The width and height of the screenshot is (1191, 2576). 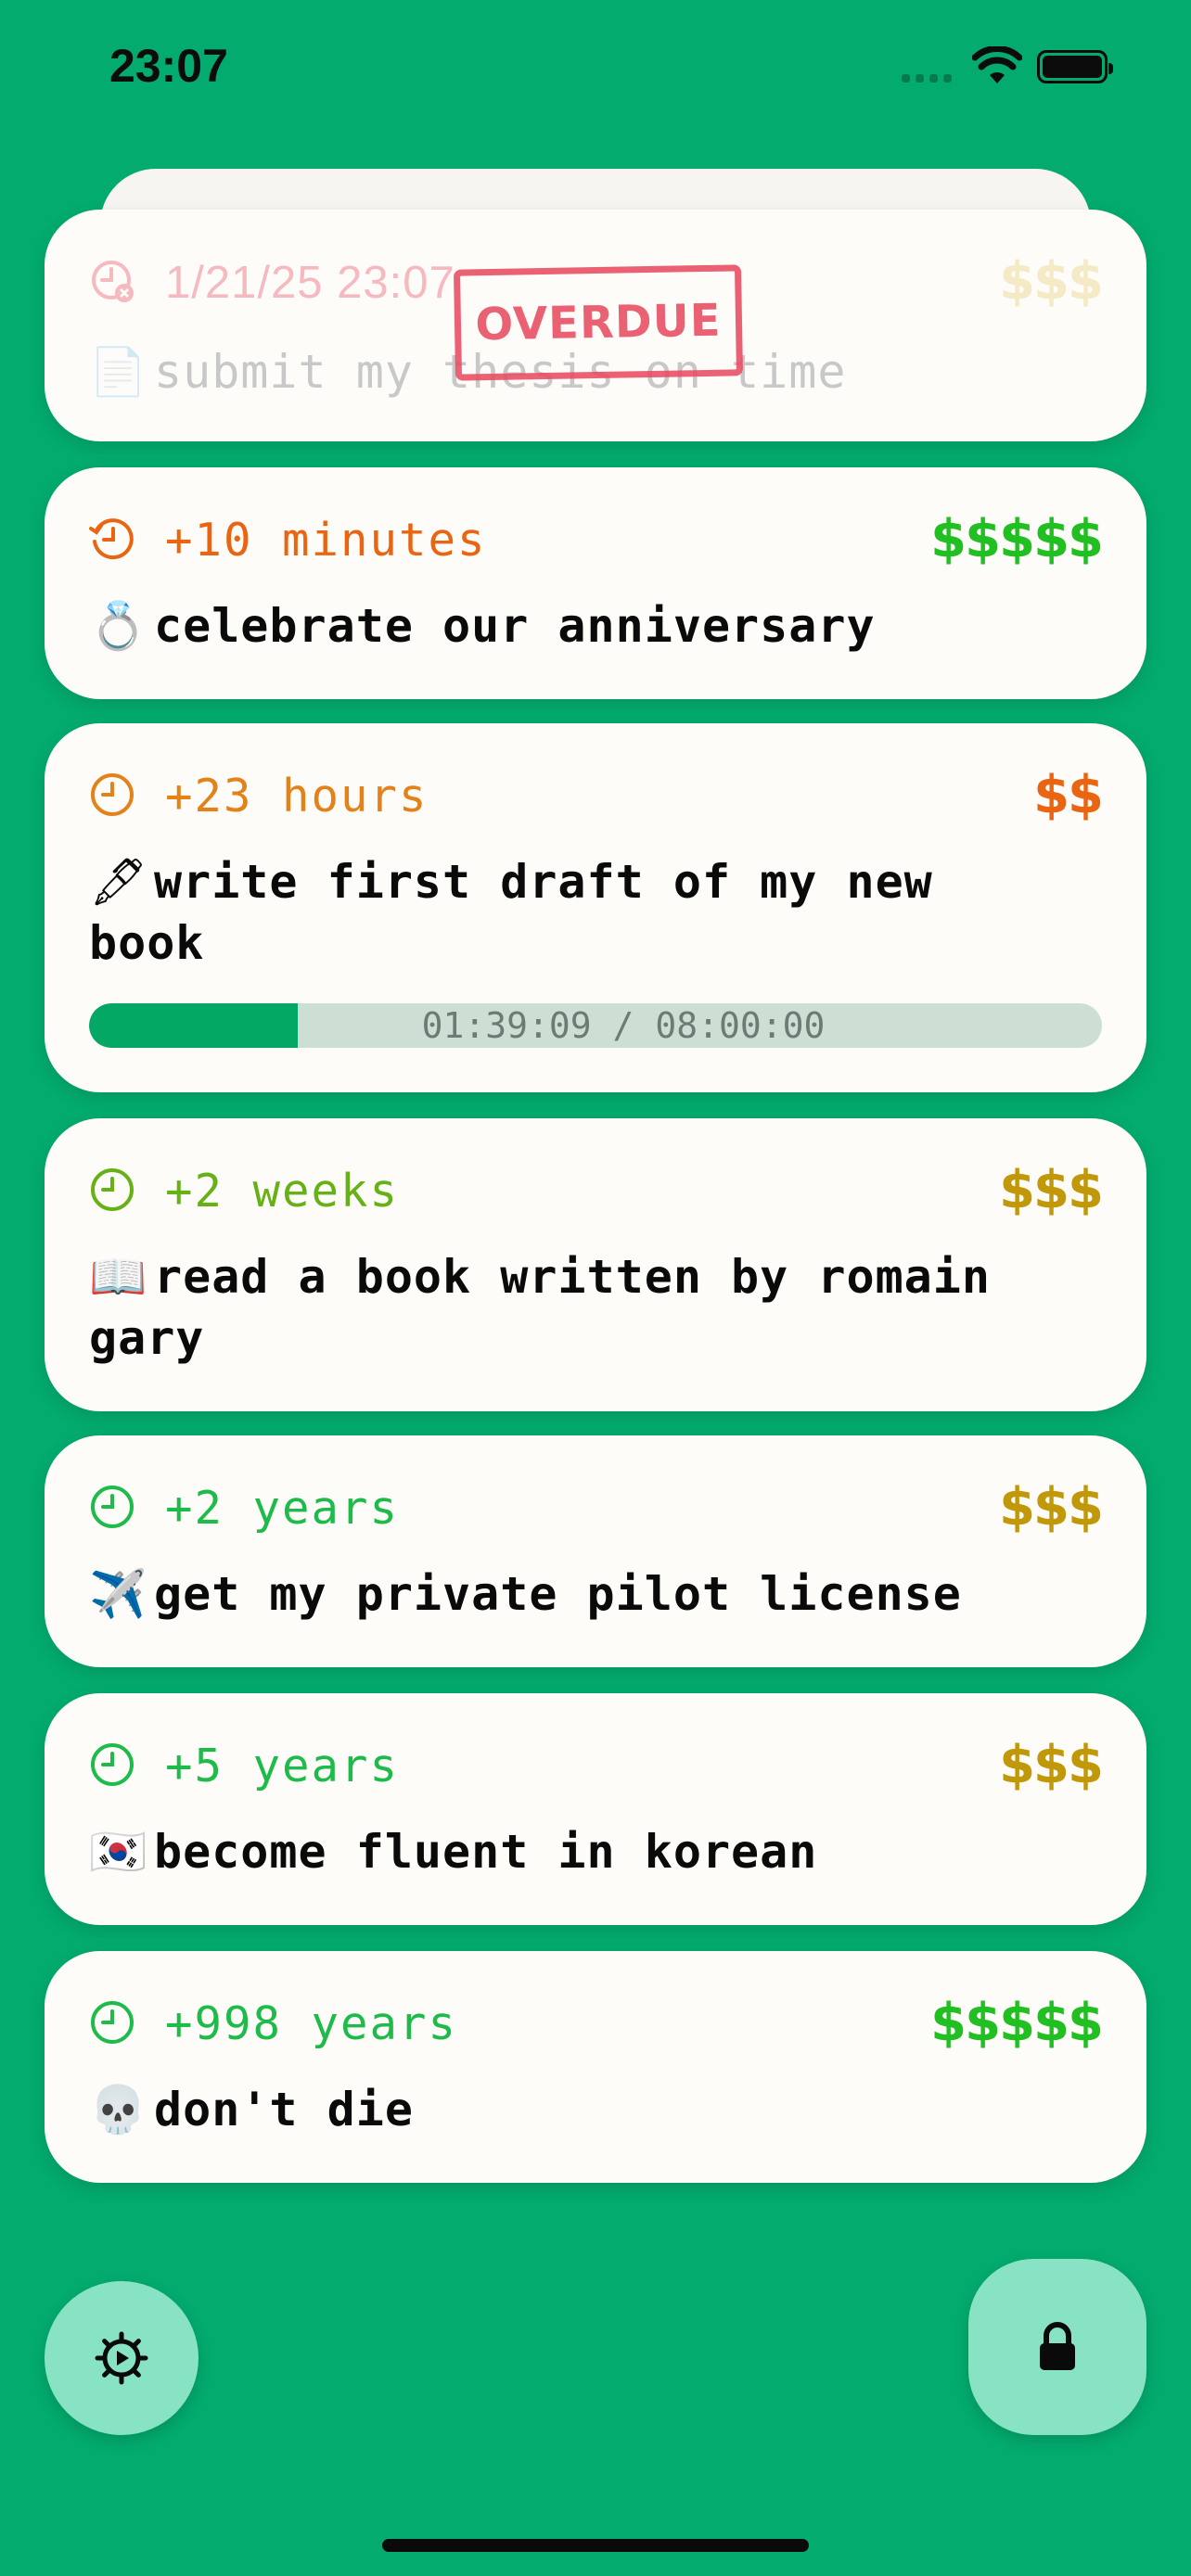 What do you see at coordinates (283, 1508) in the screenshot?
I see `due-label: +2 years` at bounding box center [283, 1508].